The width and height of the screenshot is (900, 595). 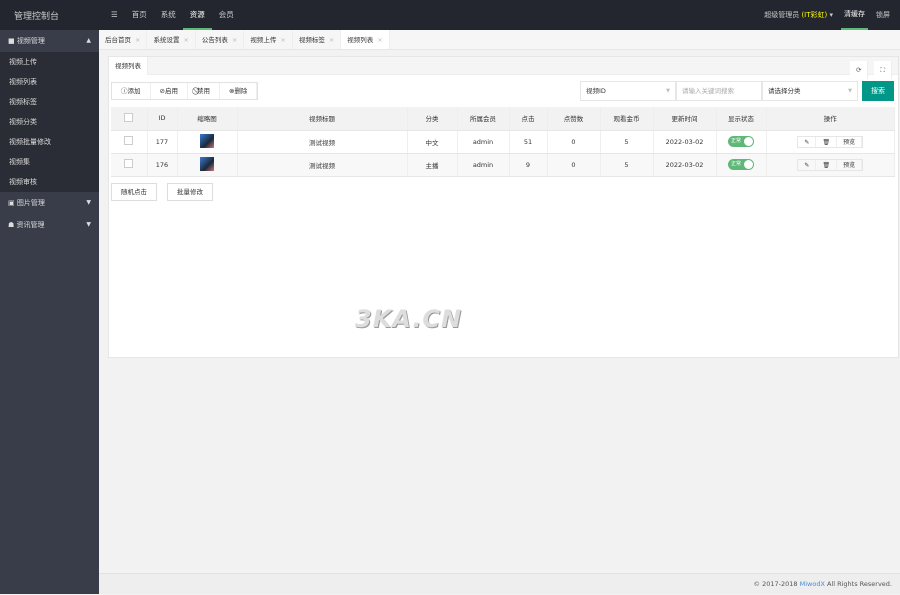 I want to click on col-thumb: 缩略图, so click(x=207, y=119).